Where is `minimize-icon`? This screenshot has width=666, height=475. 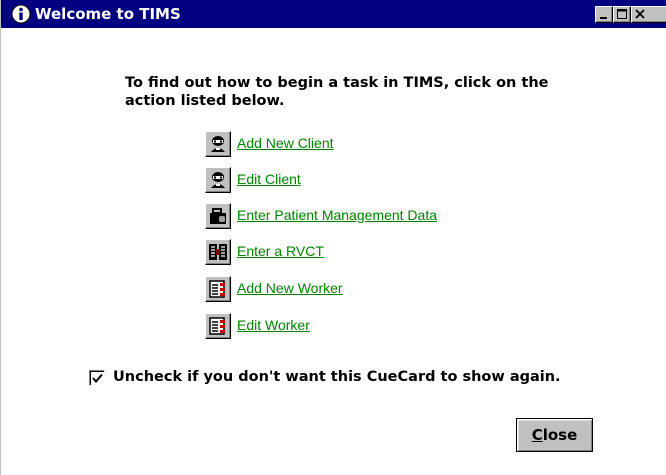 minimize-icon is located at coordinates (603, 18).